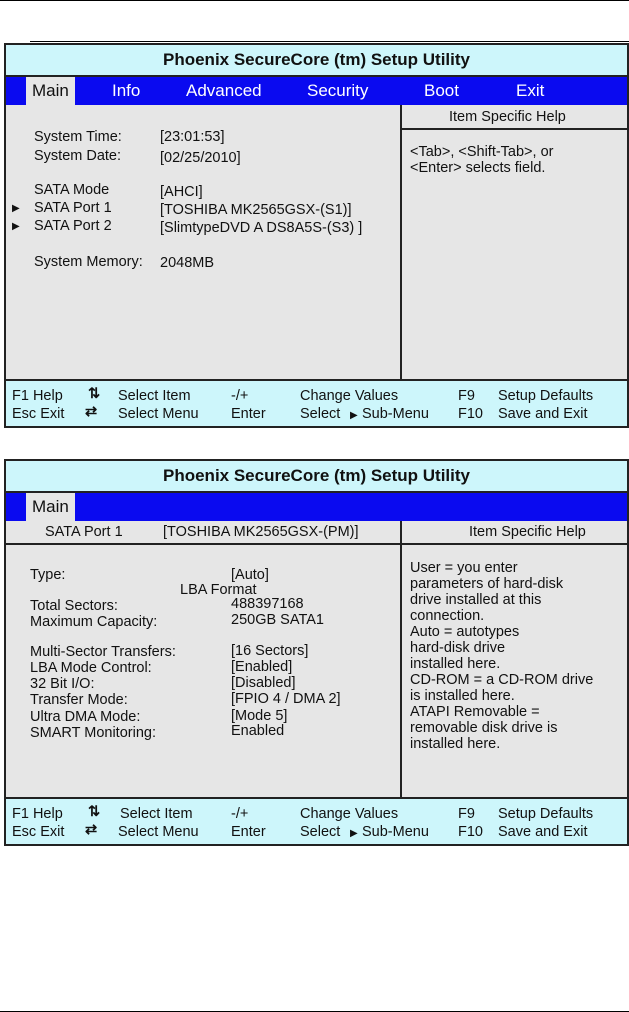 The image size is (629, 1012). What do you see at coordinates (200, 158) in the screenshot?
I see `system-date-value: [02/25/2010]` at bounding box center [200, 158].